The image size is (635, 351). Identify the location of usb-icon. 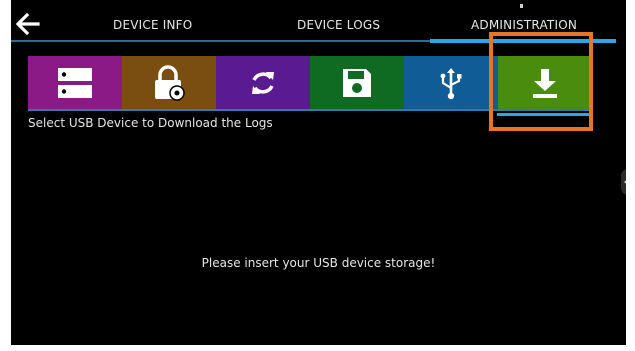
(451, 83).